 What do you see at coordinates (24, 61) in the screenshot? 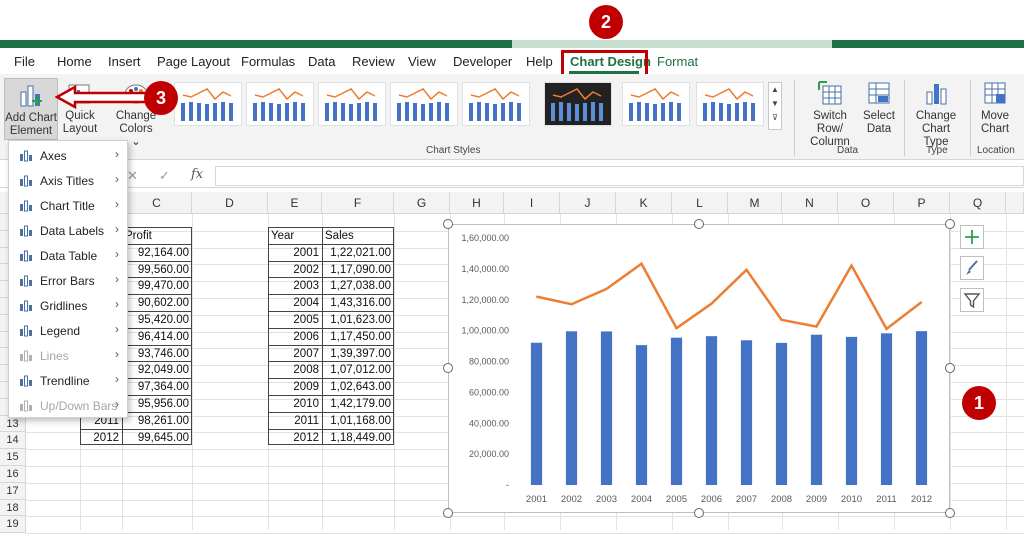
I see `tab-file: File` at bounding box center [24, 61].